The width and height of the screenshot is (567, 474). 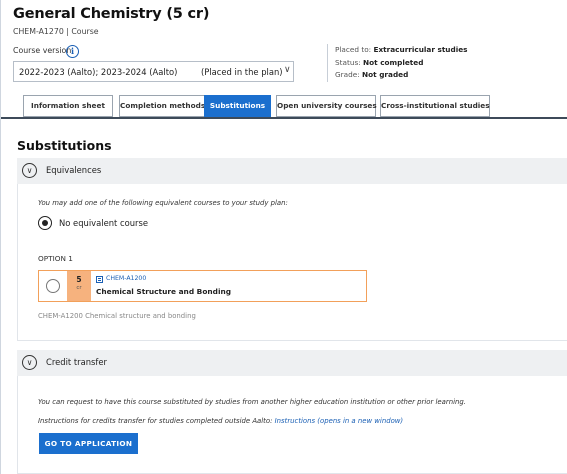 I want to click on course-version-value: 2022-2023 (Aalto); 2023-2024 (Aalto), so click(x=98, y=71).